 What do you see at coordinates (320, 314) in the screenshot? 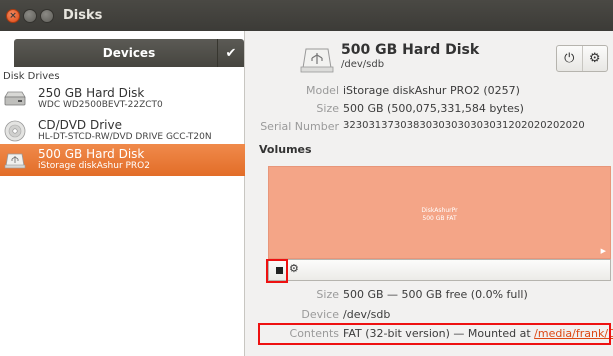
I see `device-label: Device` at bounding box center [320, 314].